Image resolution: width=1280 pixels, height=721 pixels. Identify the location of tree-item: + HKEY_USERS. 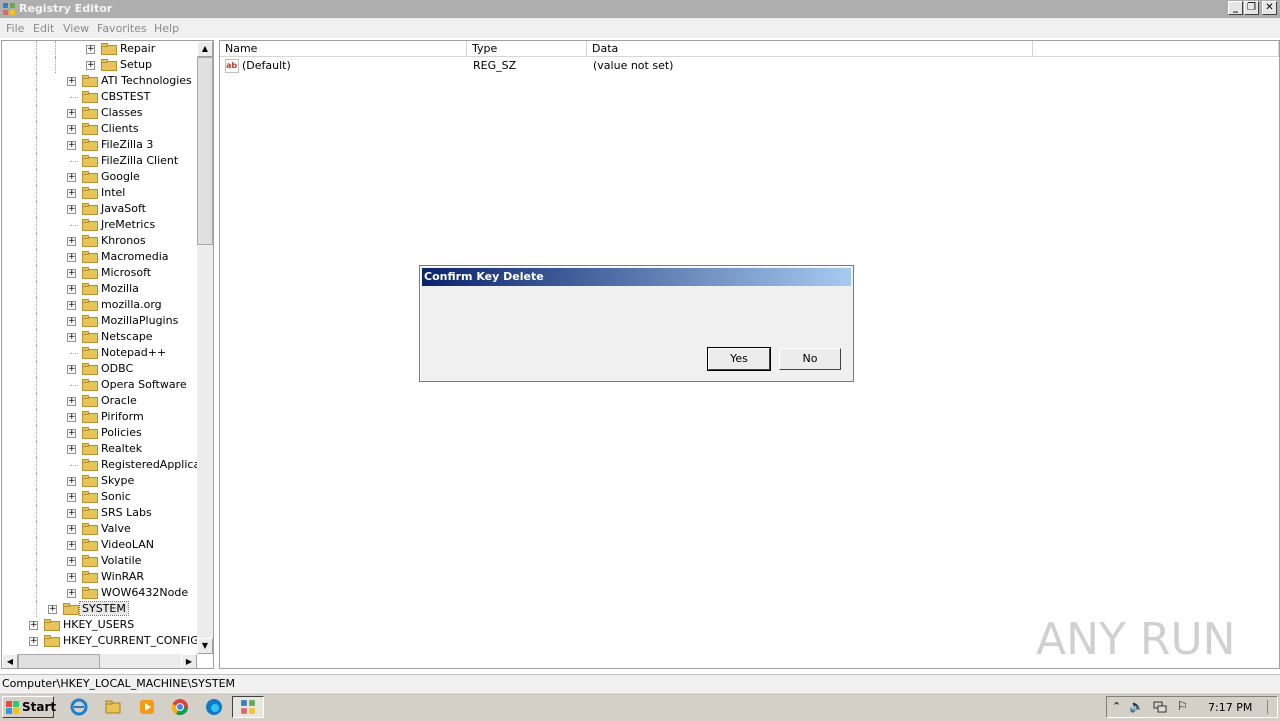
(102, 625).